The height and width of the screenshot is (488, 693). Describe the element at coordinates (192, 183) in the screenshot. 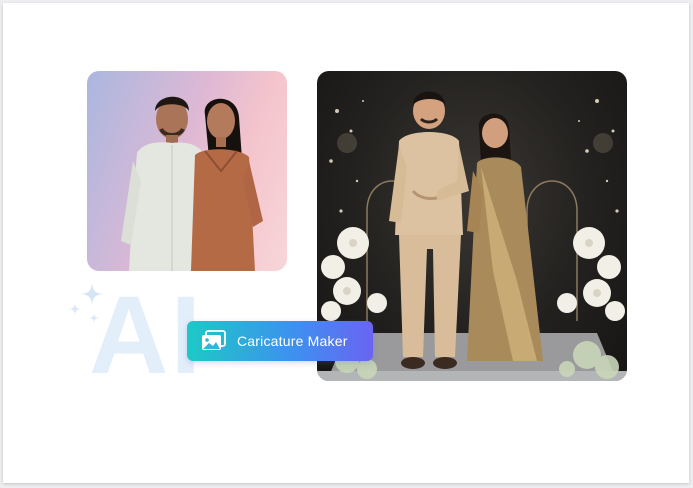

I see `couple-photo-illustration` at that location.